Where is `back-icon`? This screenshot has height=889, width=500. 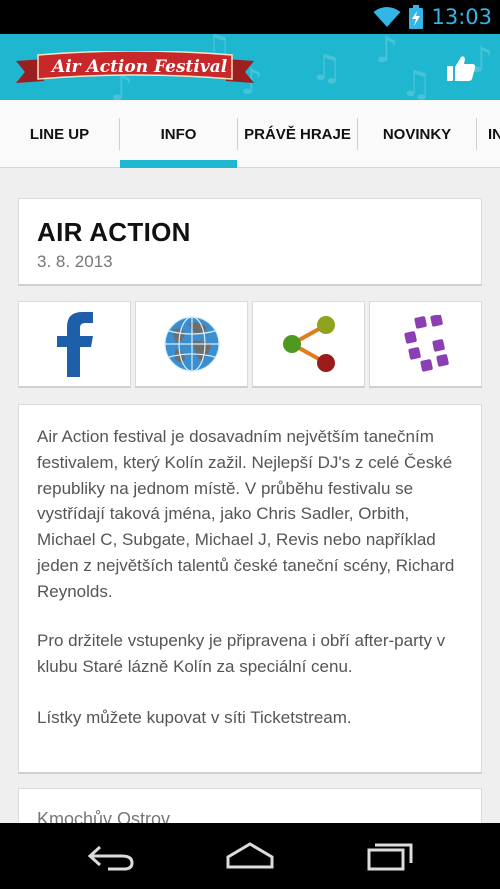
back-icon is located at coordinates (111, 856).